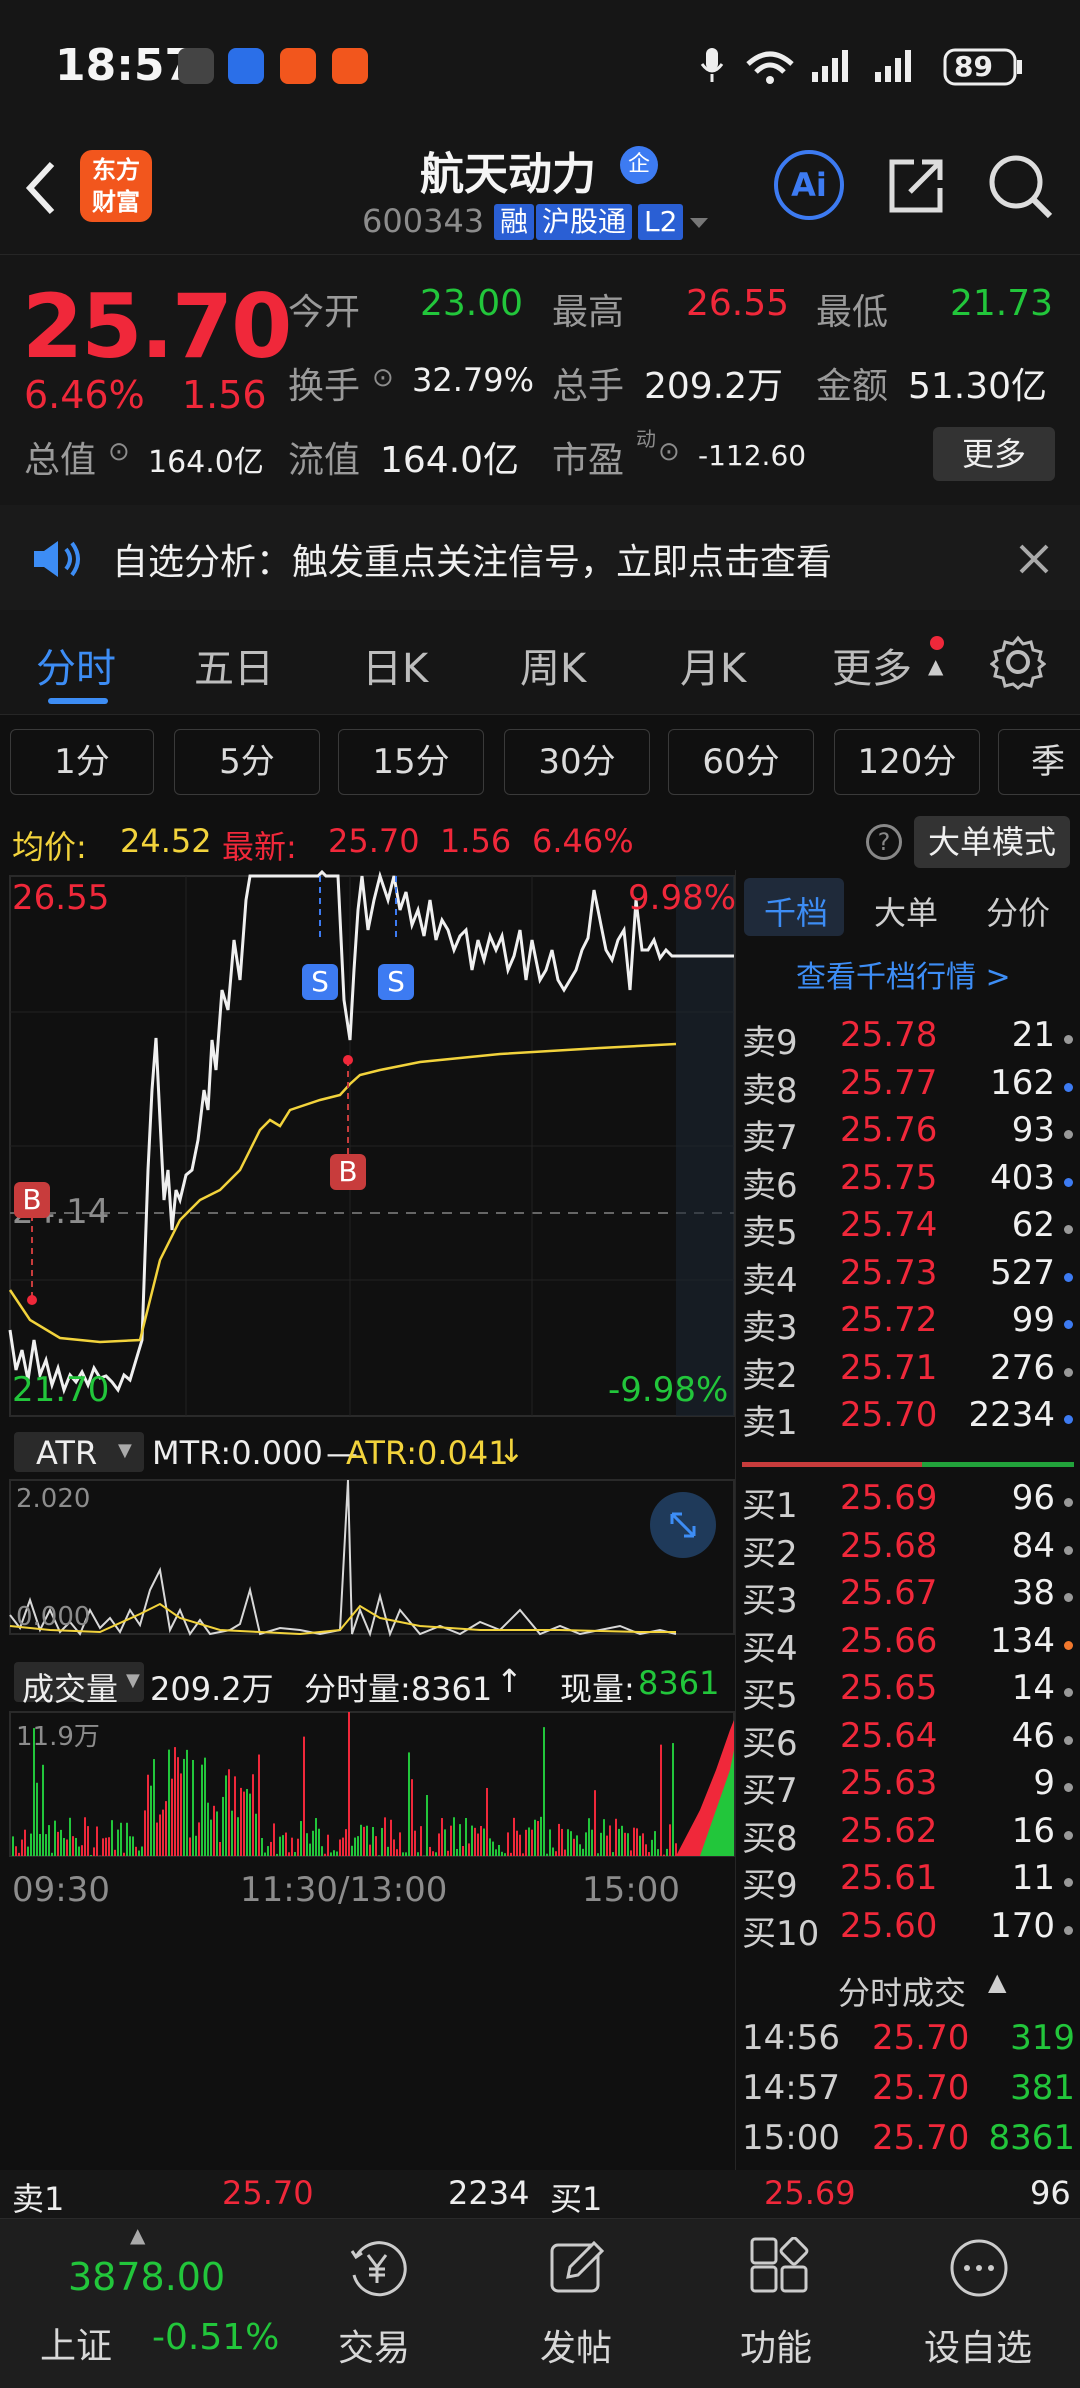 The width and height of the screenshot is (1080, 2388). I want to click on tab-intraday: 分时, so click(76, 665).